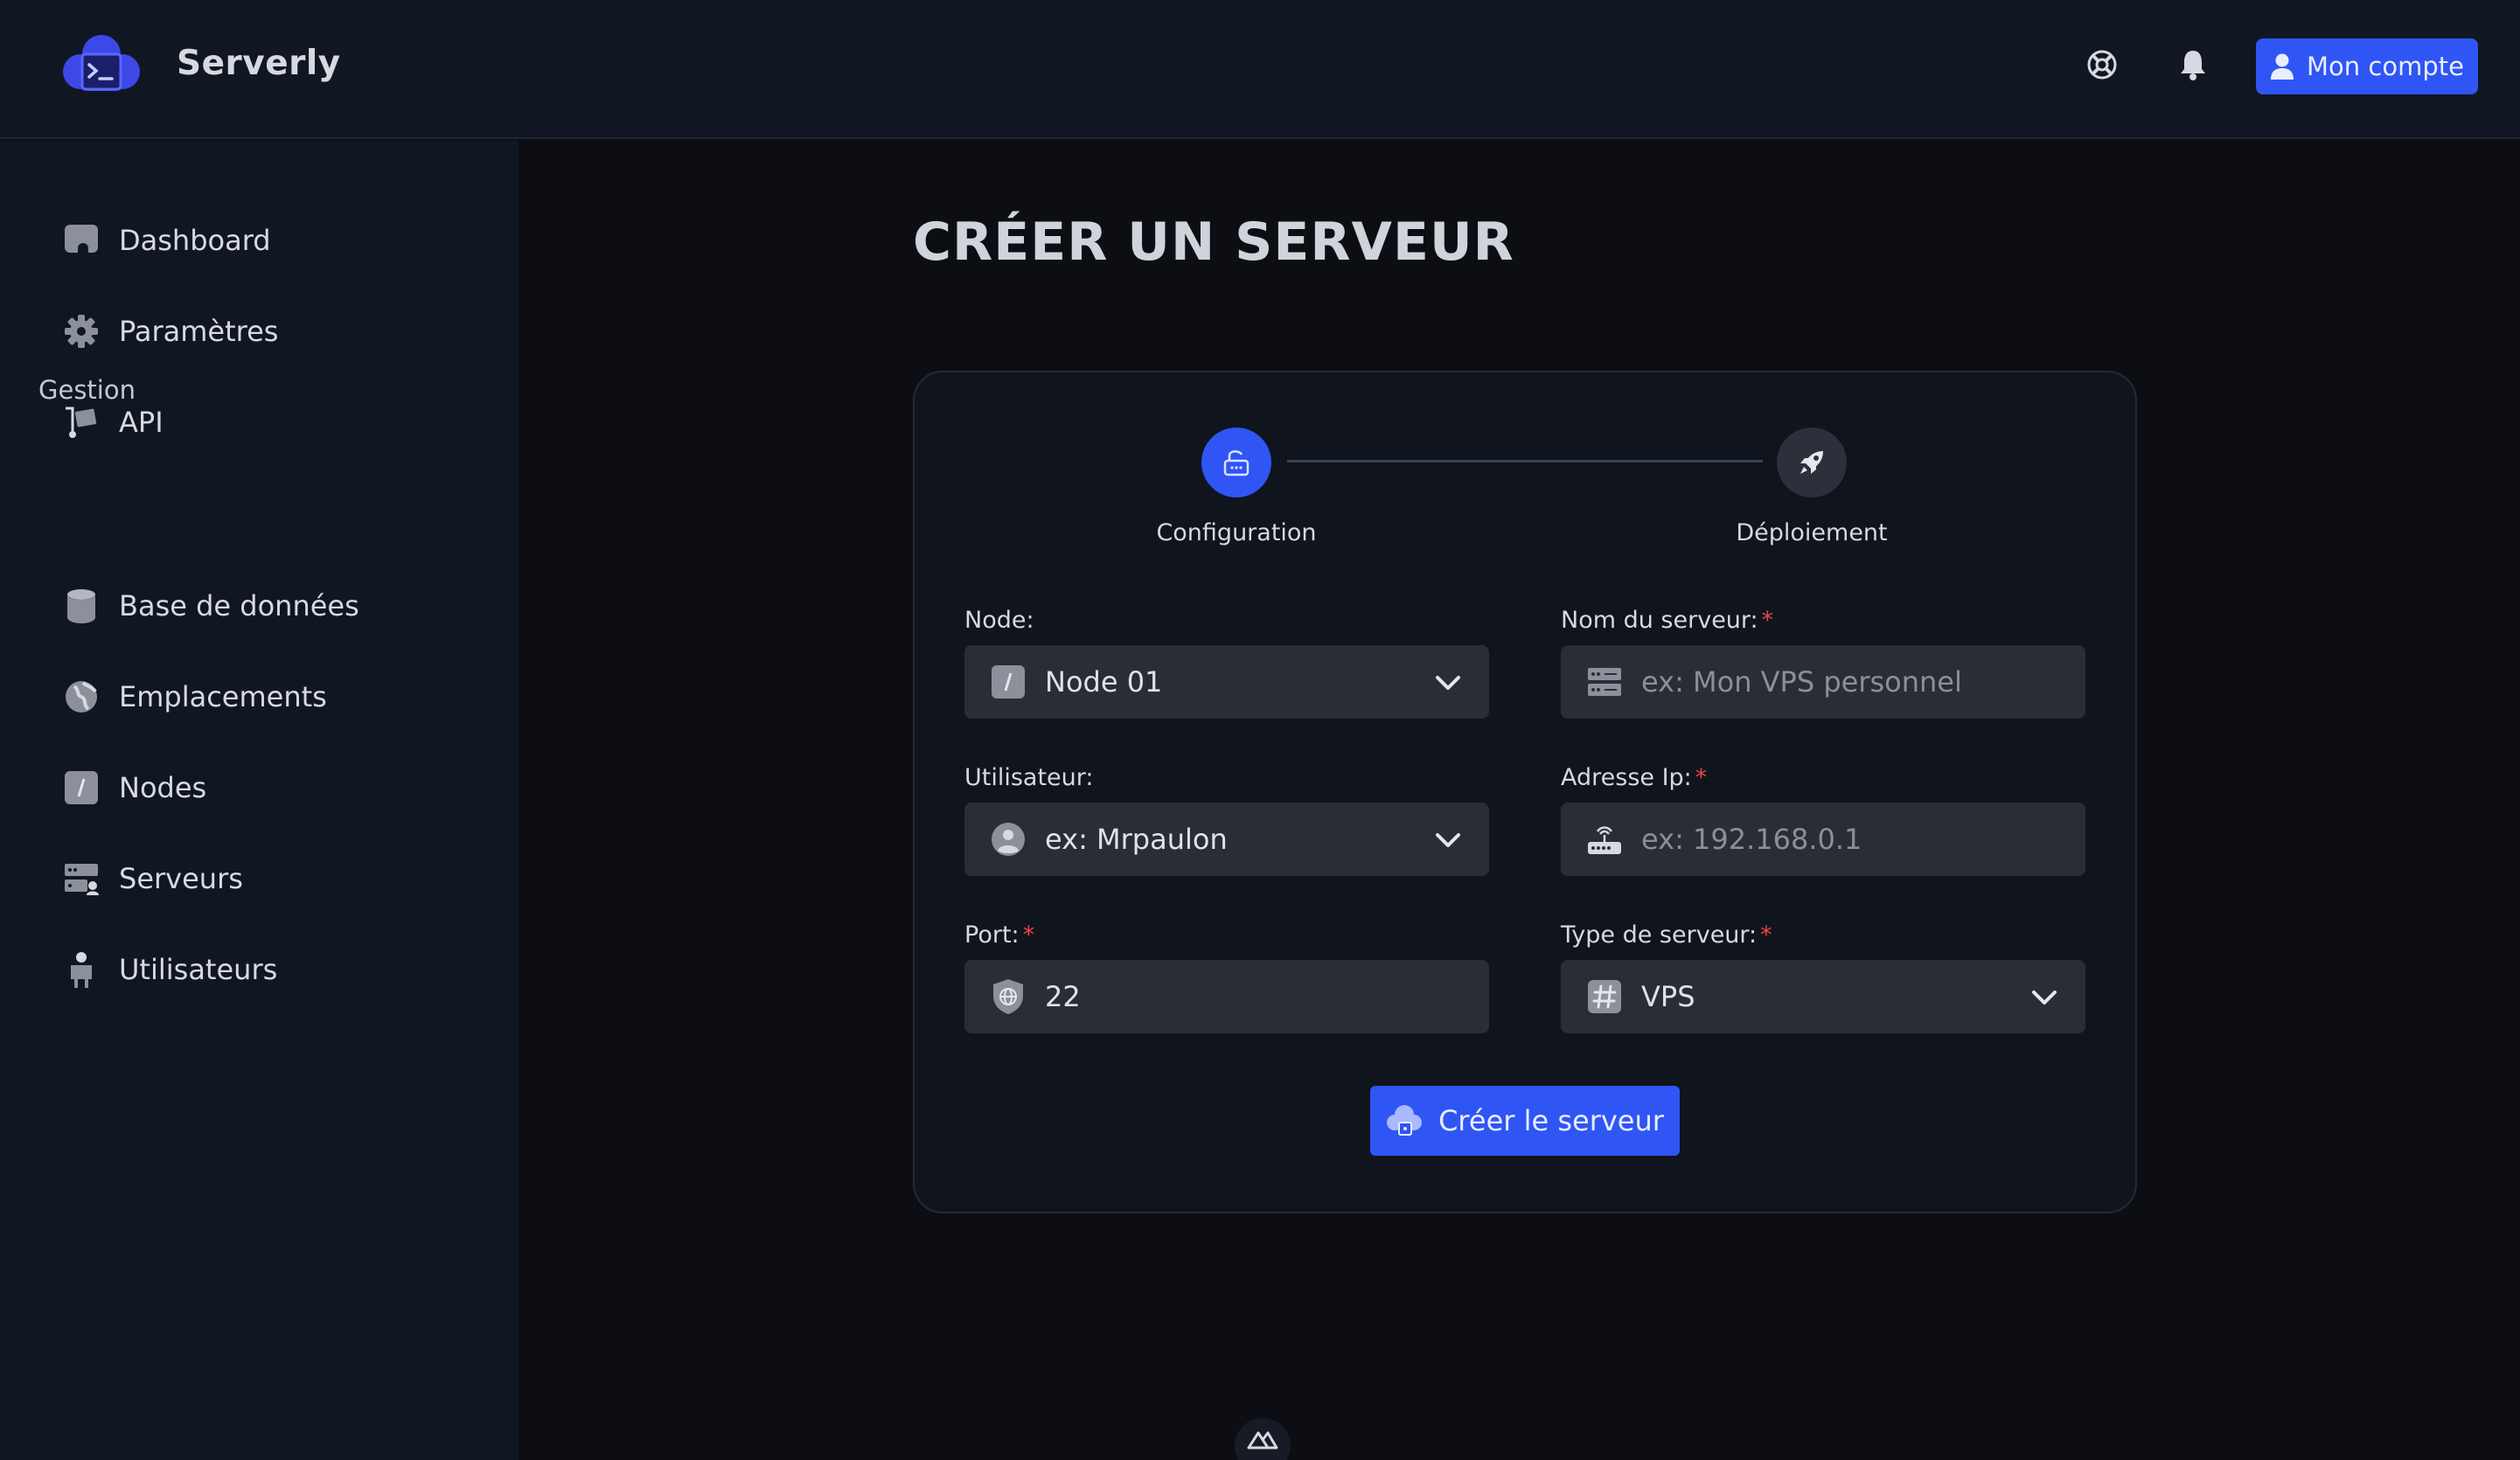  I want to click on node-select: Node 01, so click(1226, 682).